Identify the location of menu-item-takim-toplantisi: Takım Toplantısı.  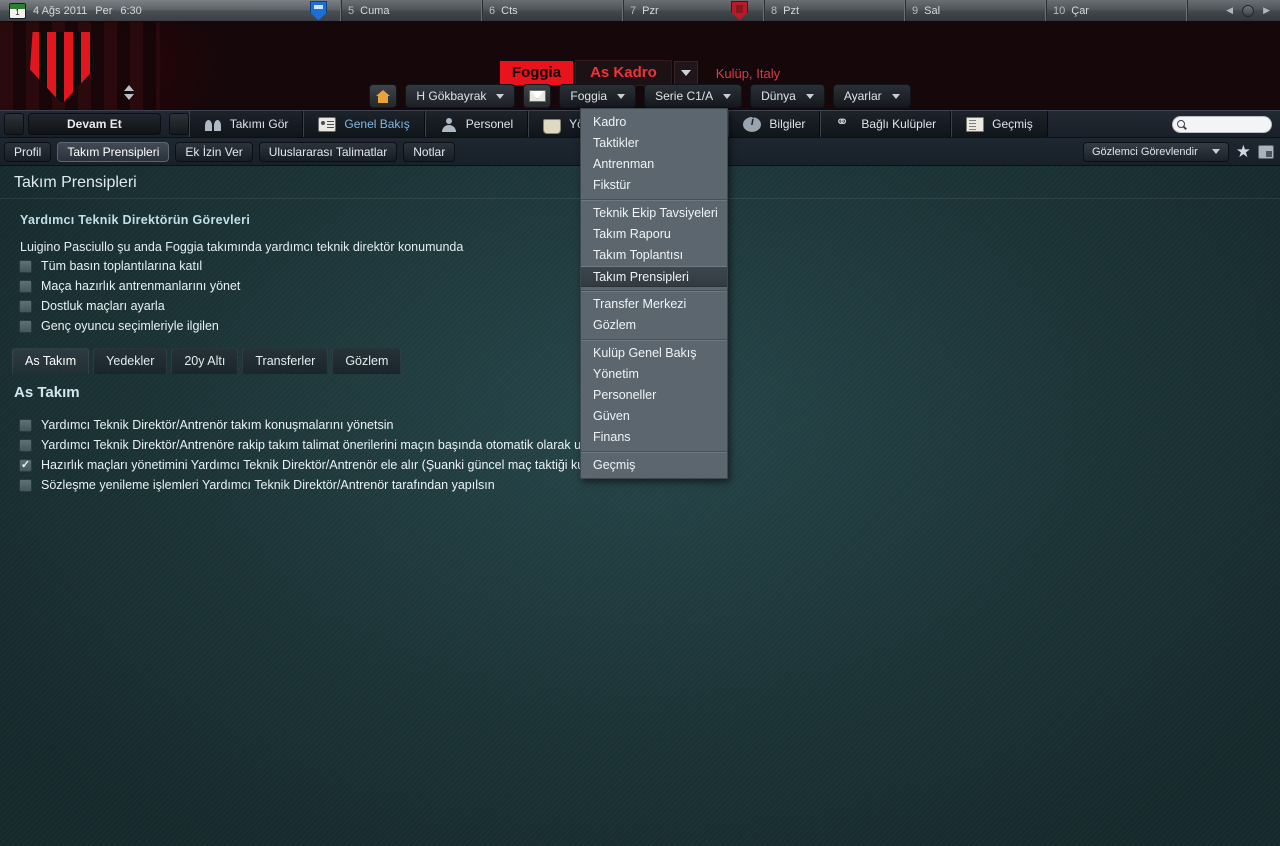
(654, 255).